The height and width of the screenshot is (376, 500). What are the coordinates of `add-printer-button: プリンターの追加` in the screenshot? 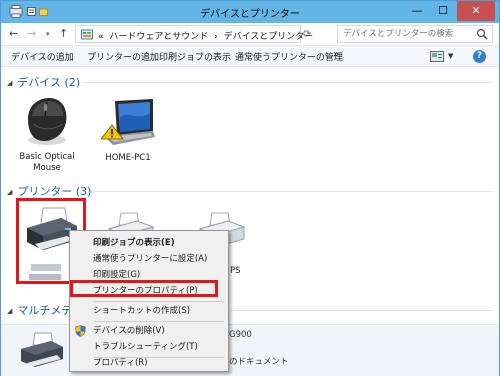 It's located at (123, 56).